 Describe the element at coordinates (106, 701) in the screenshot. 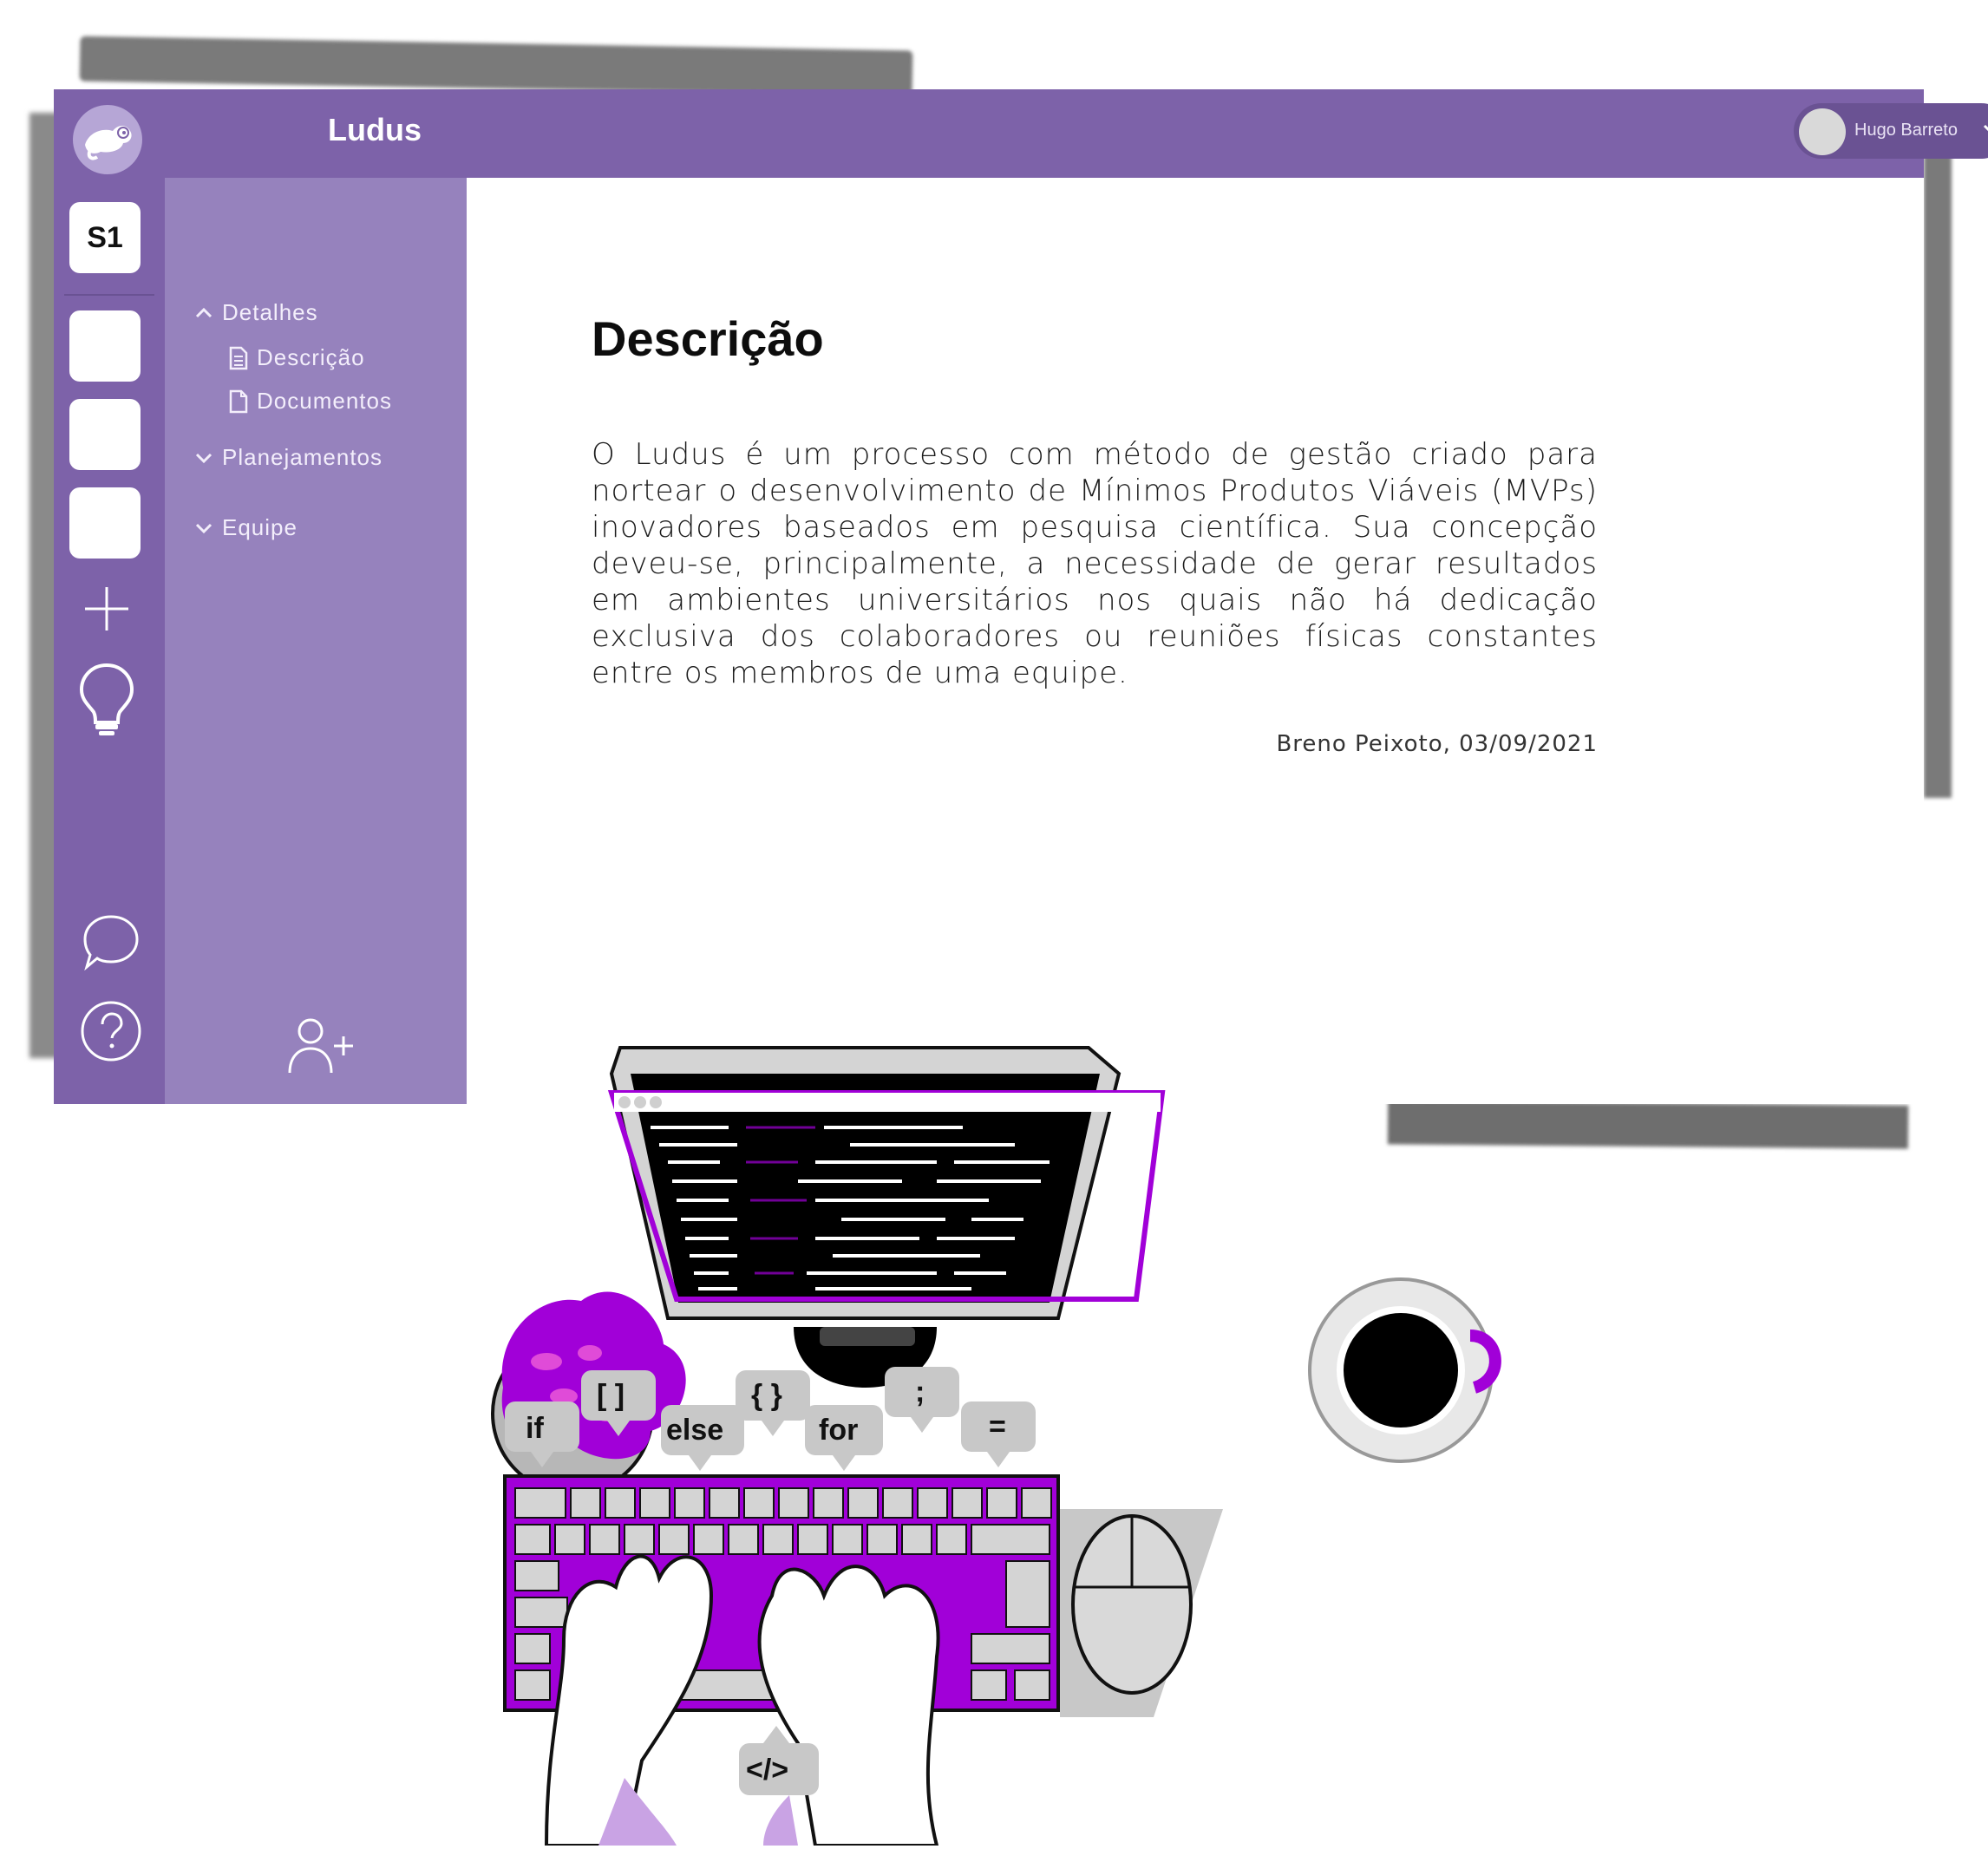

I see `lightbulb-icon` at that location.